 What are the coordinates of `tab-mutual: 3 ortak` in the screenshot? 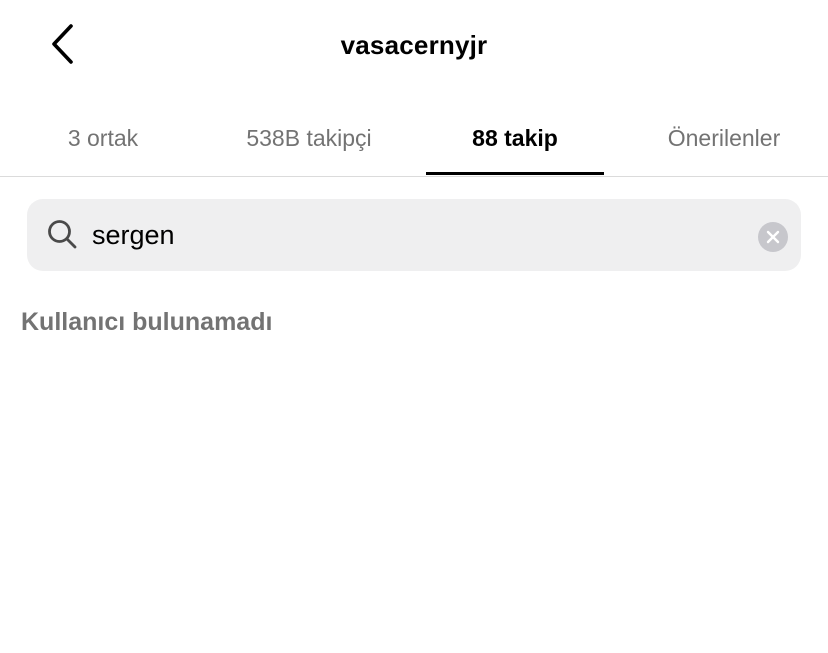 It's located at (103, 138).